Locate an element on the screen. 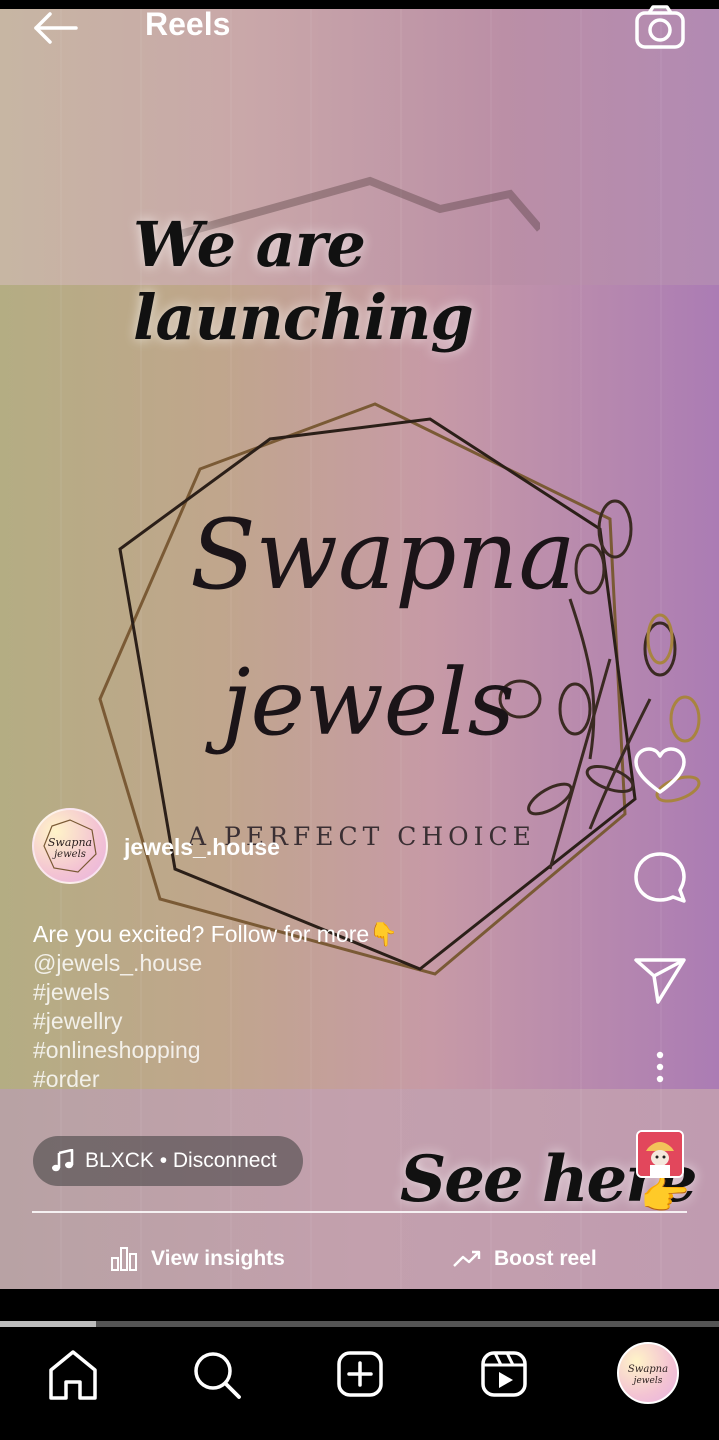 This screenshot has width=719, height=1440. share-button is located at coordinates (660, 980).